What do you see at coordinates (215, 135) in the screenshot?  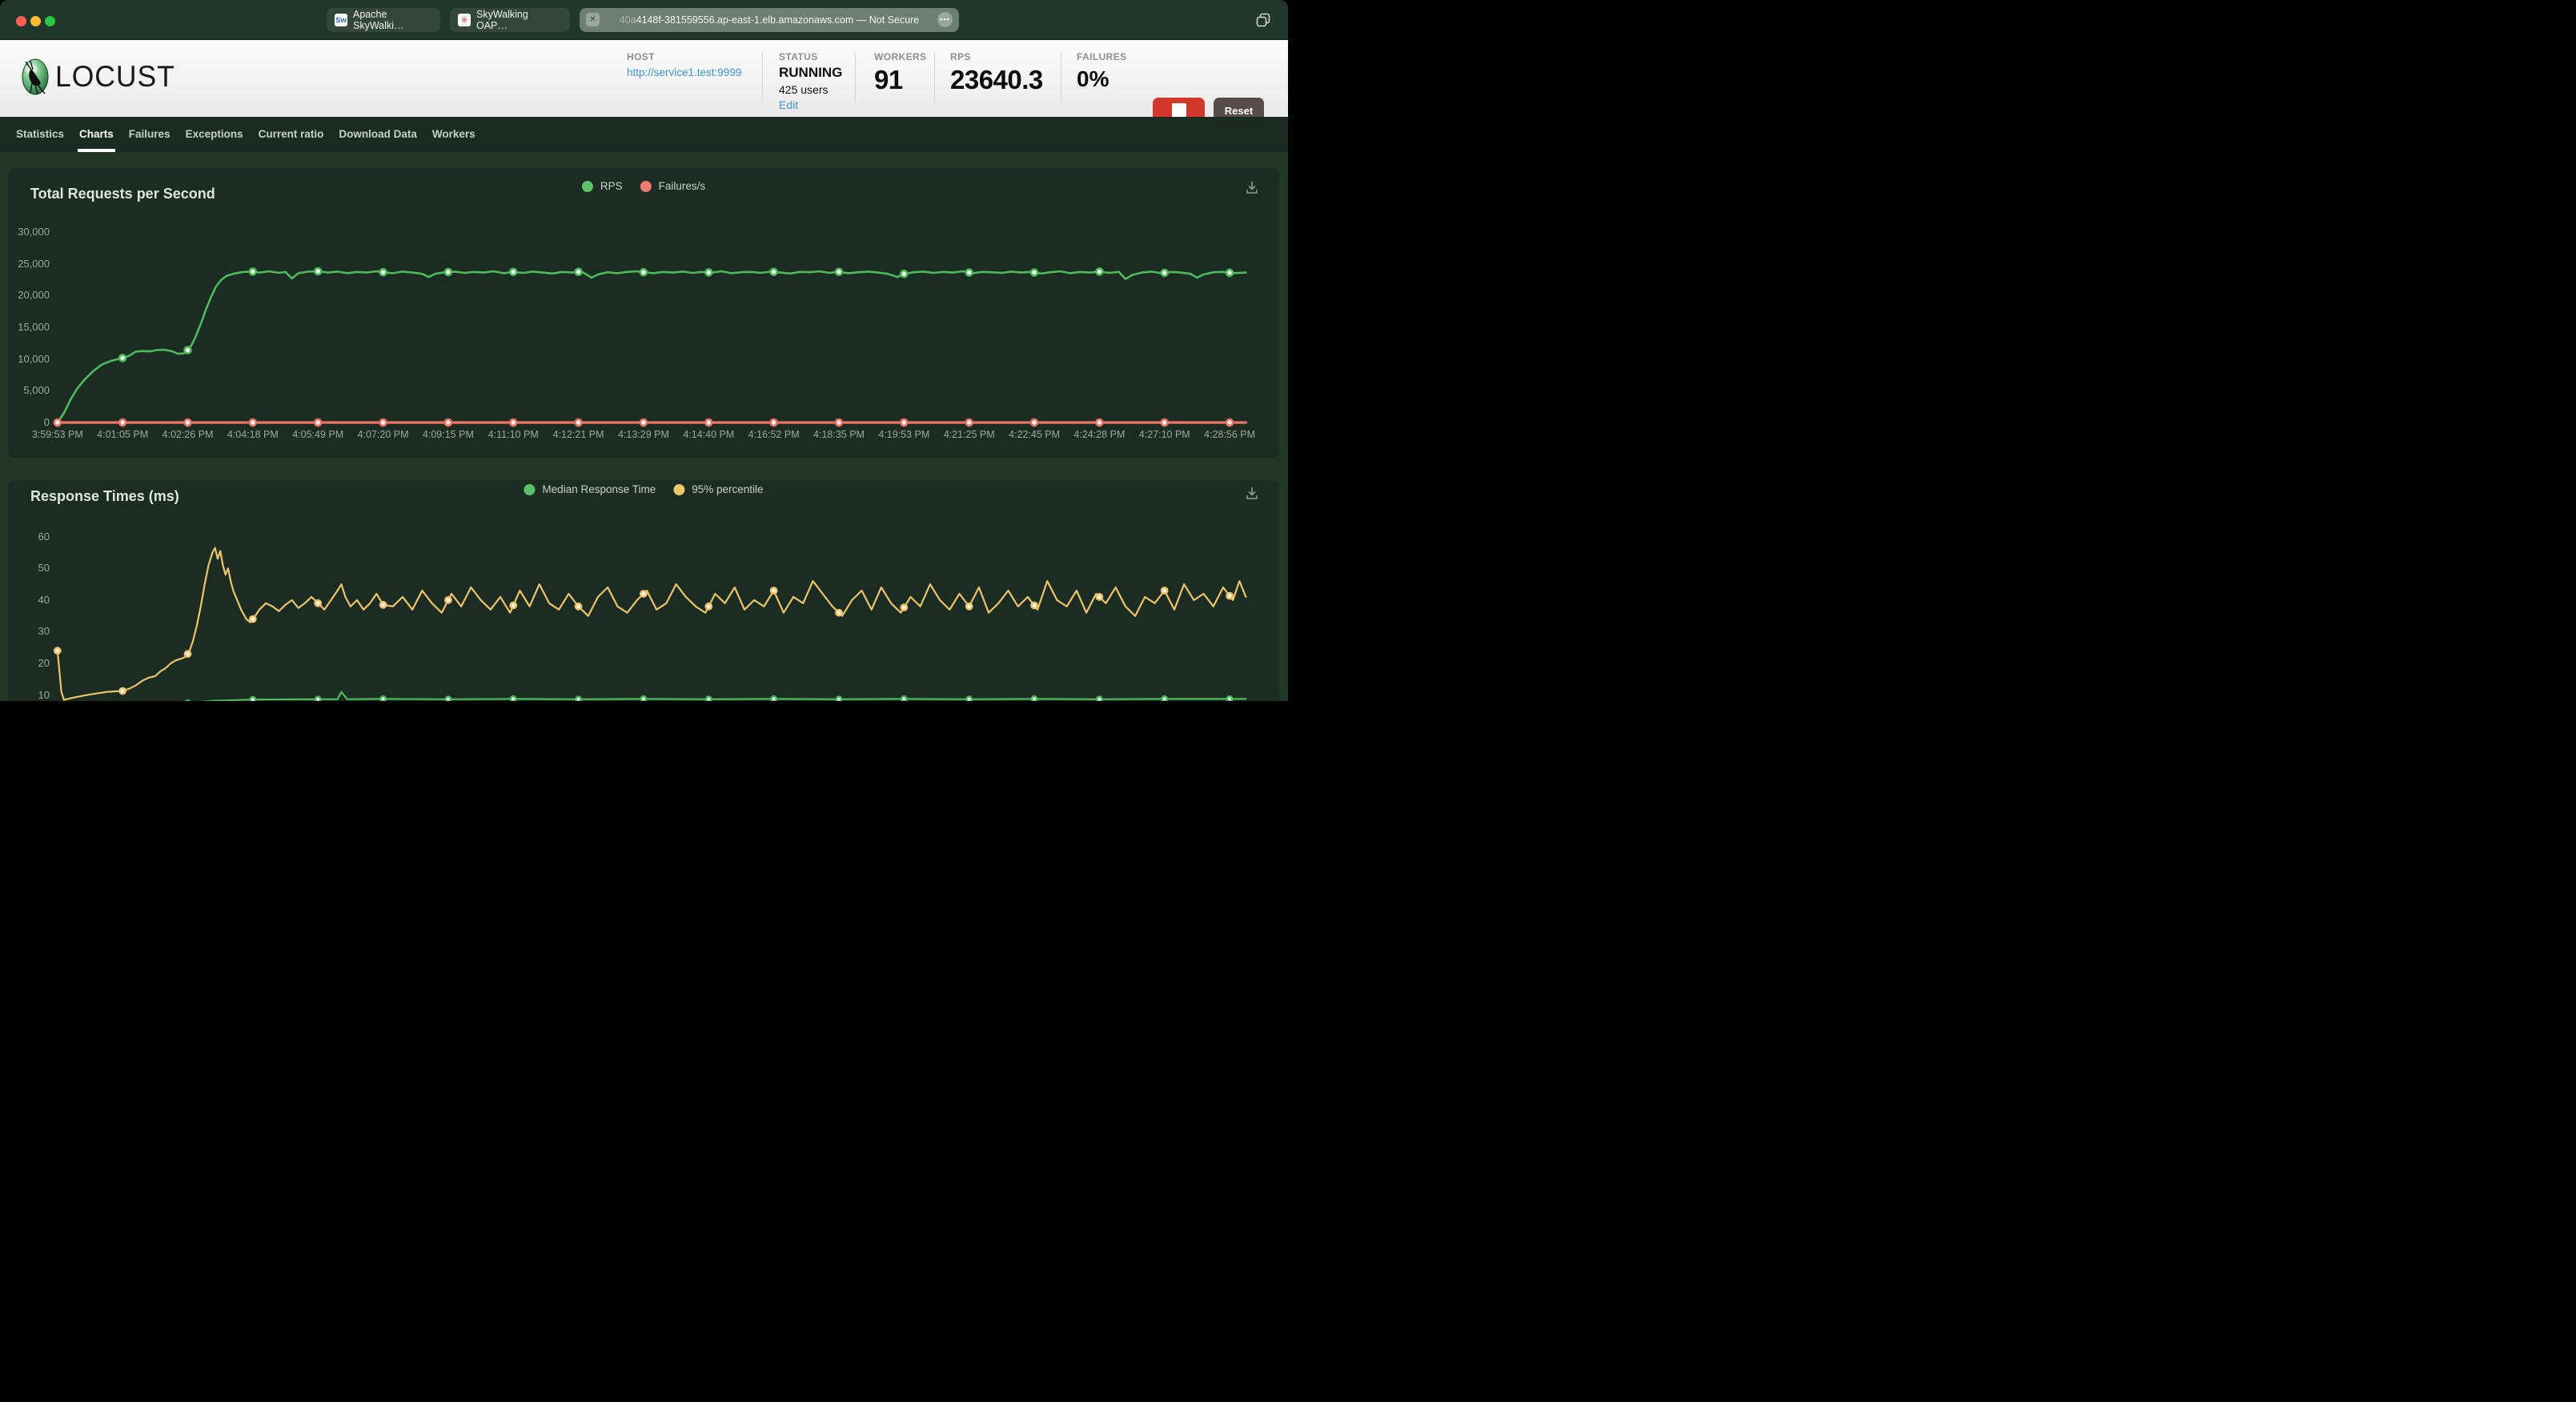 I see `nav-tab-exceptions: Exceptions` at bounding box center [215, 135].